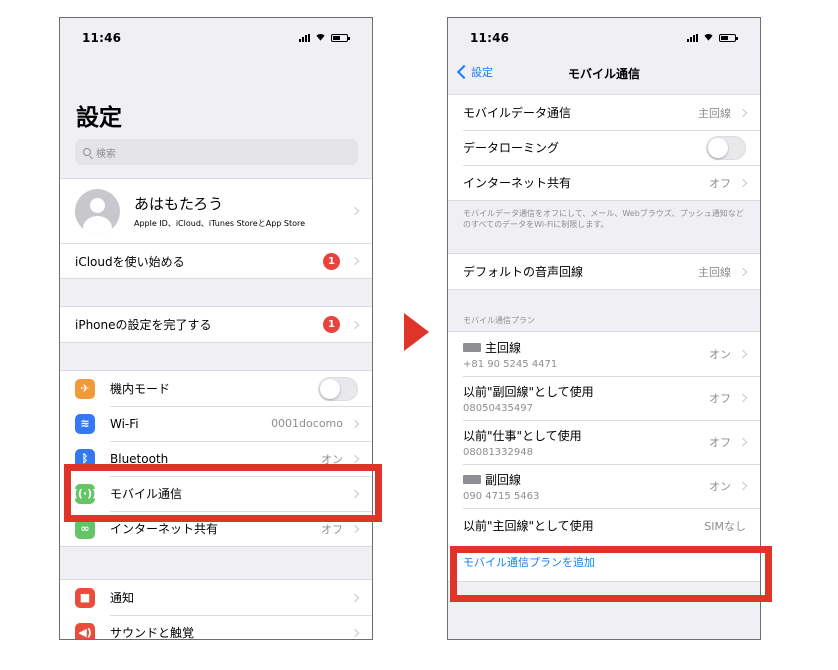  I want to click on finish-setup-row: iPhoneの設定を完了する 1, so click(216, 324).